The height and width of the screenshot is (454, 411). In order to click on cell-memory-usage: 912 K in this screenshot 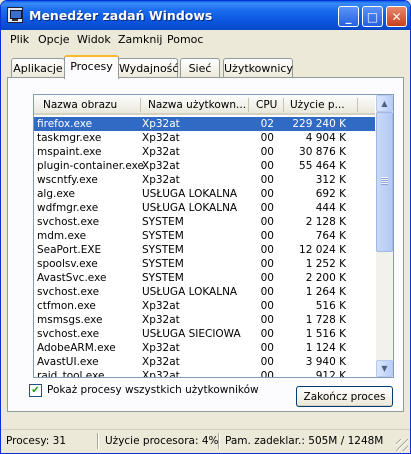, I will do `click(330, 373)`.